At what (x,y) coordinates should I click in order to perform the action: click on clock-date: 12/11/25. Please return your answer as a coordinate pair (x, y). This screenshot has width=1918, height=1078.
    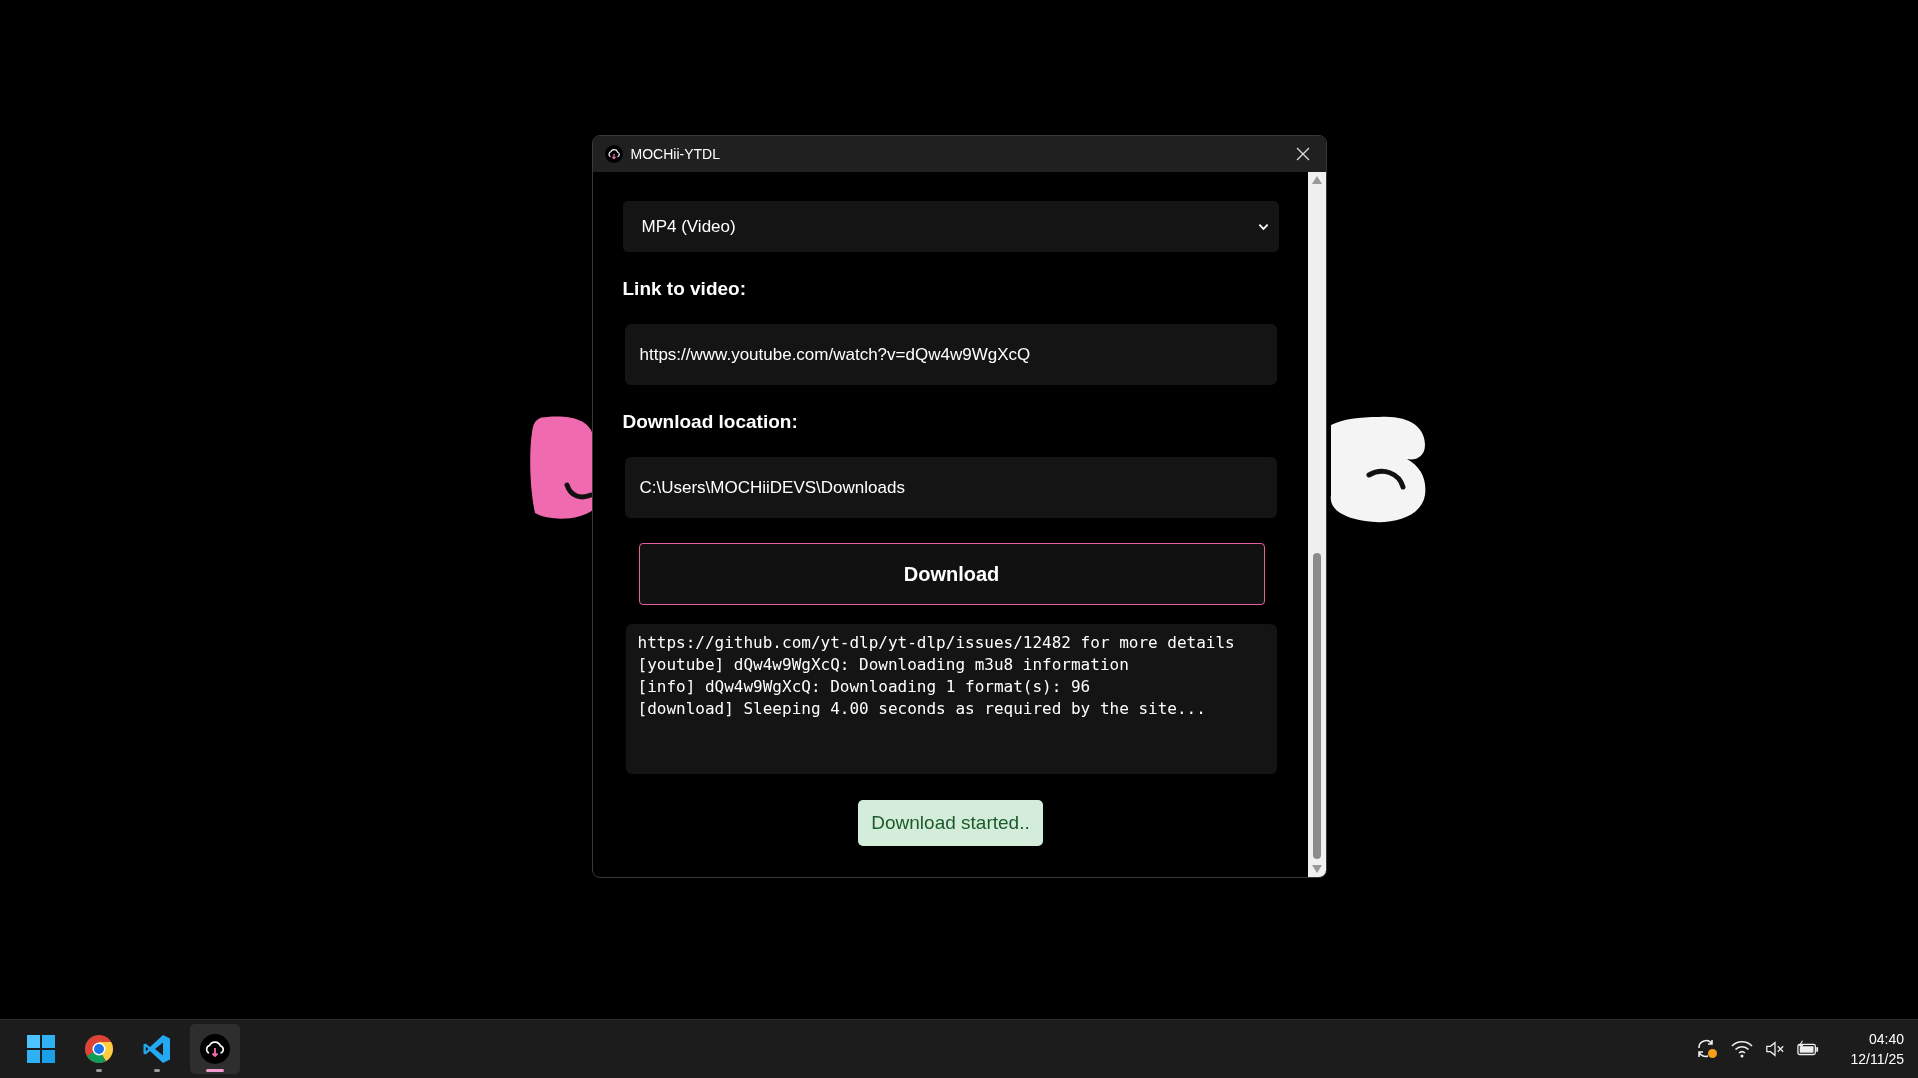
    Looking at the image, I should click on (1877, 1059).